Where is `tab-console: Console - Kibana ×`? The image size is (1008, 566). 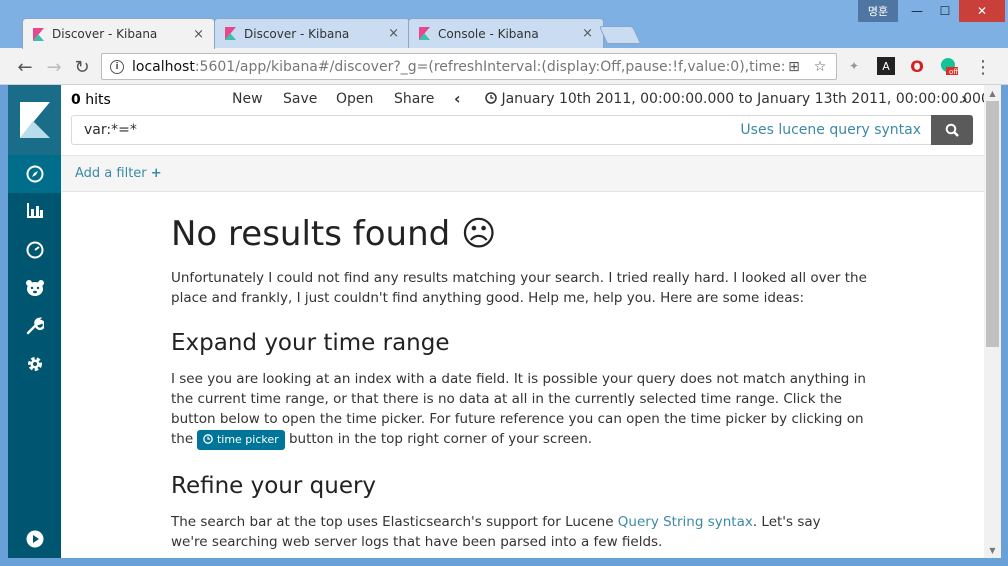 tab-console: Console - Kibana × is located at coordinates (506, 33).